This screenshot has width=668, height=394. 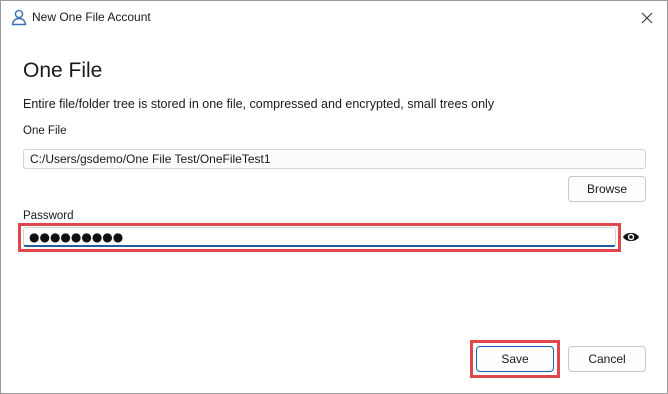 I want to click on title-bar: New One File Account, so click(x=334, y=17).